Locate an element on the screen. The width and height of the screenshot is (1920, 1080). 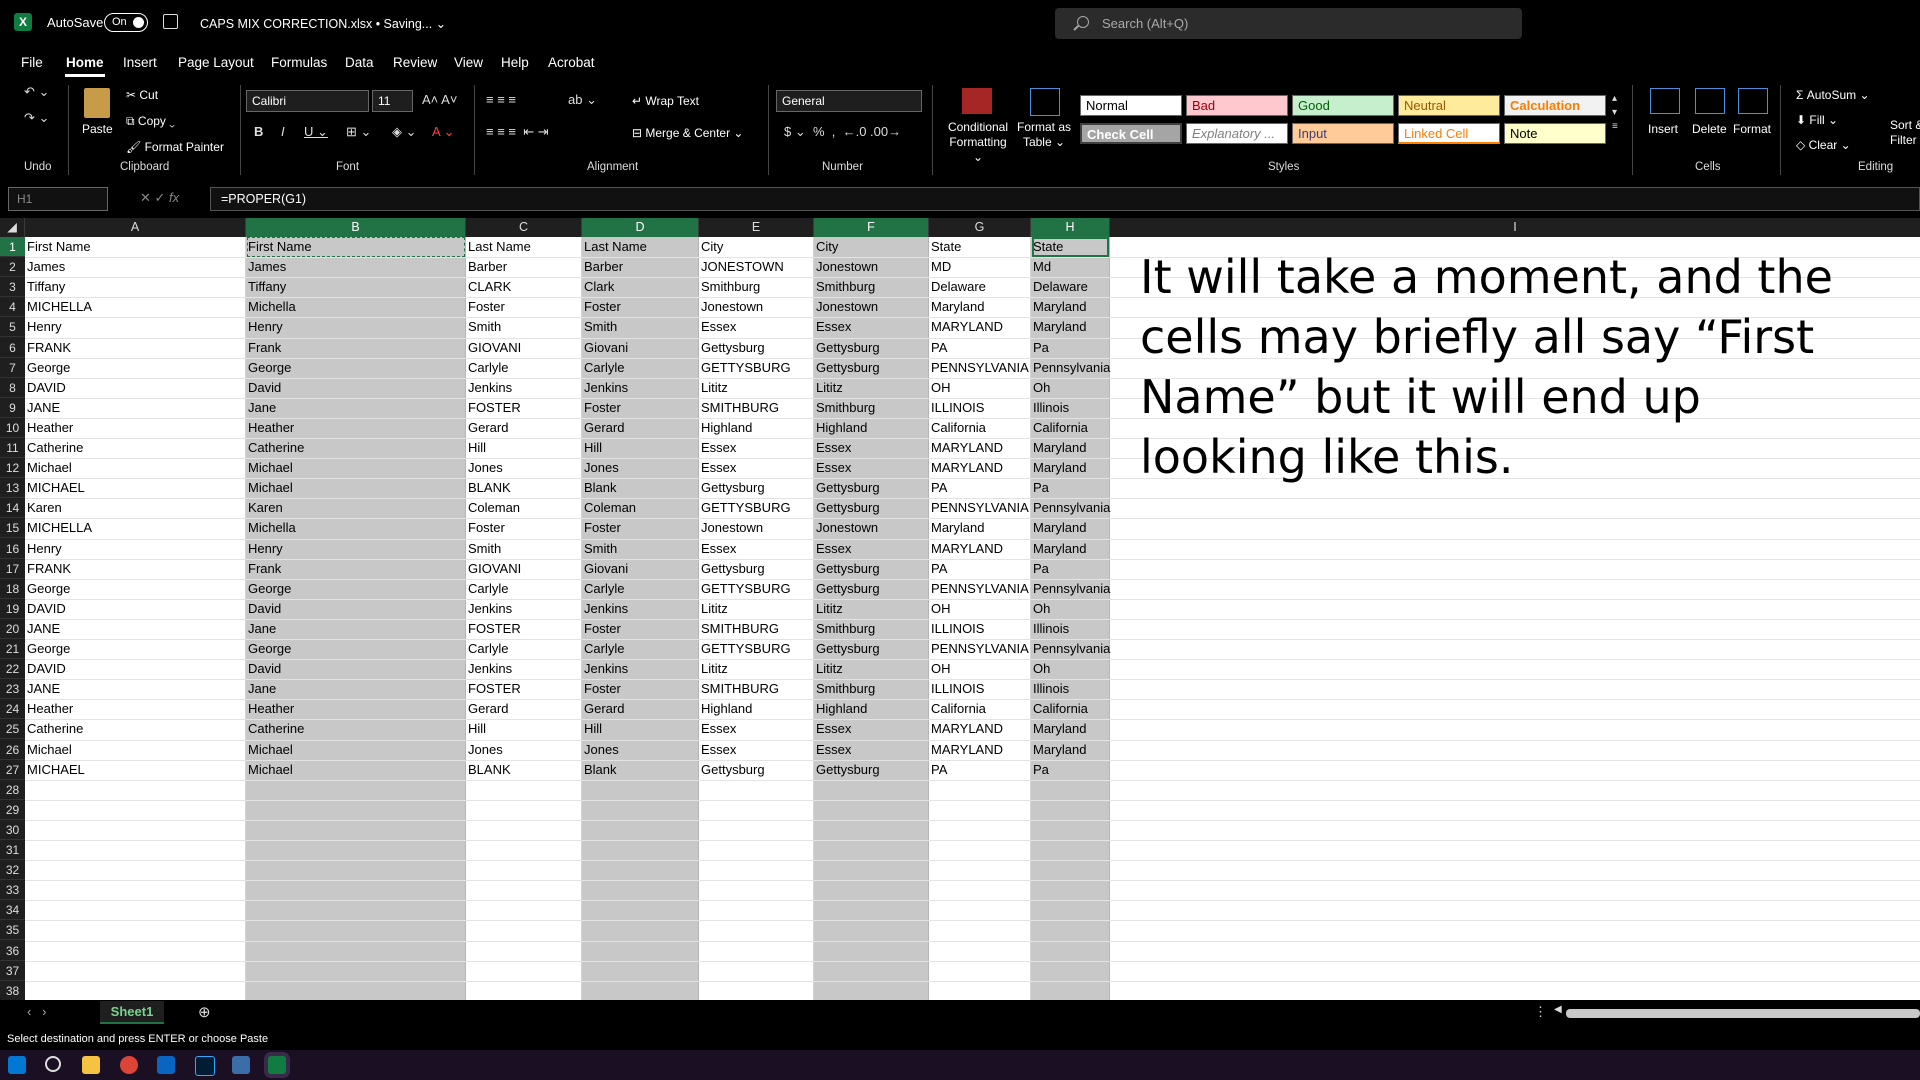
table-cell: City is located at coordinates (826, 247).